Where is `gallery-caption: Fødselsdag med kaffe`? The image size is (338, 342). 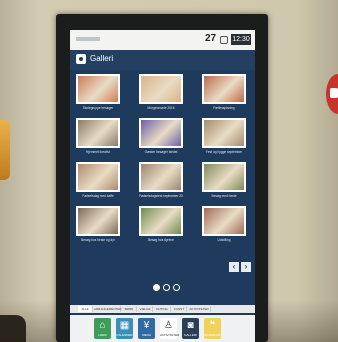
gallery-caption: Fødselsdag med kaffe is located at coordinates (98, 196).